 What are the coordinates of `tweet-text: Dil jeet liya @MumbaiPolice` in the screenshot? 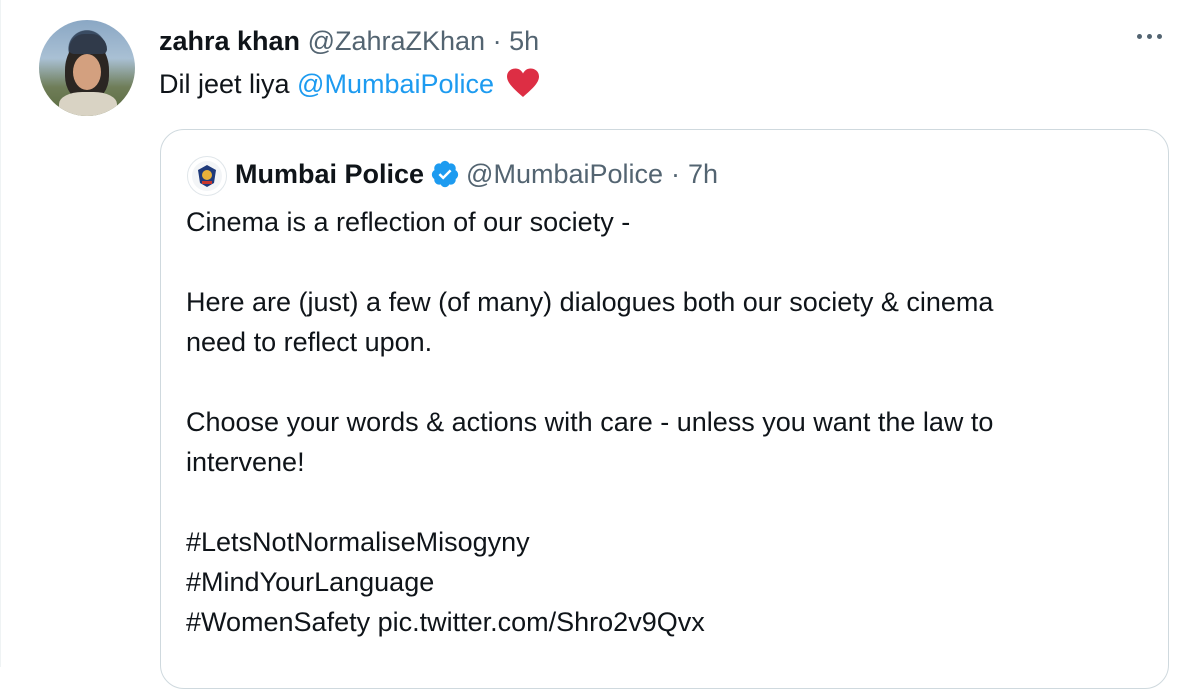 It's located at (349, 84).